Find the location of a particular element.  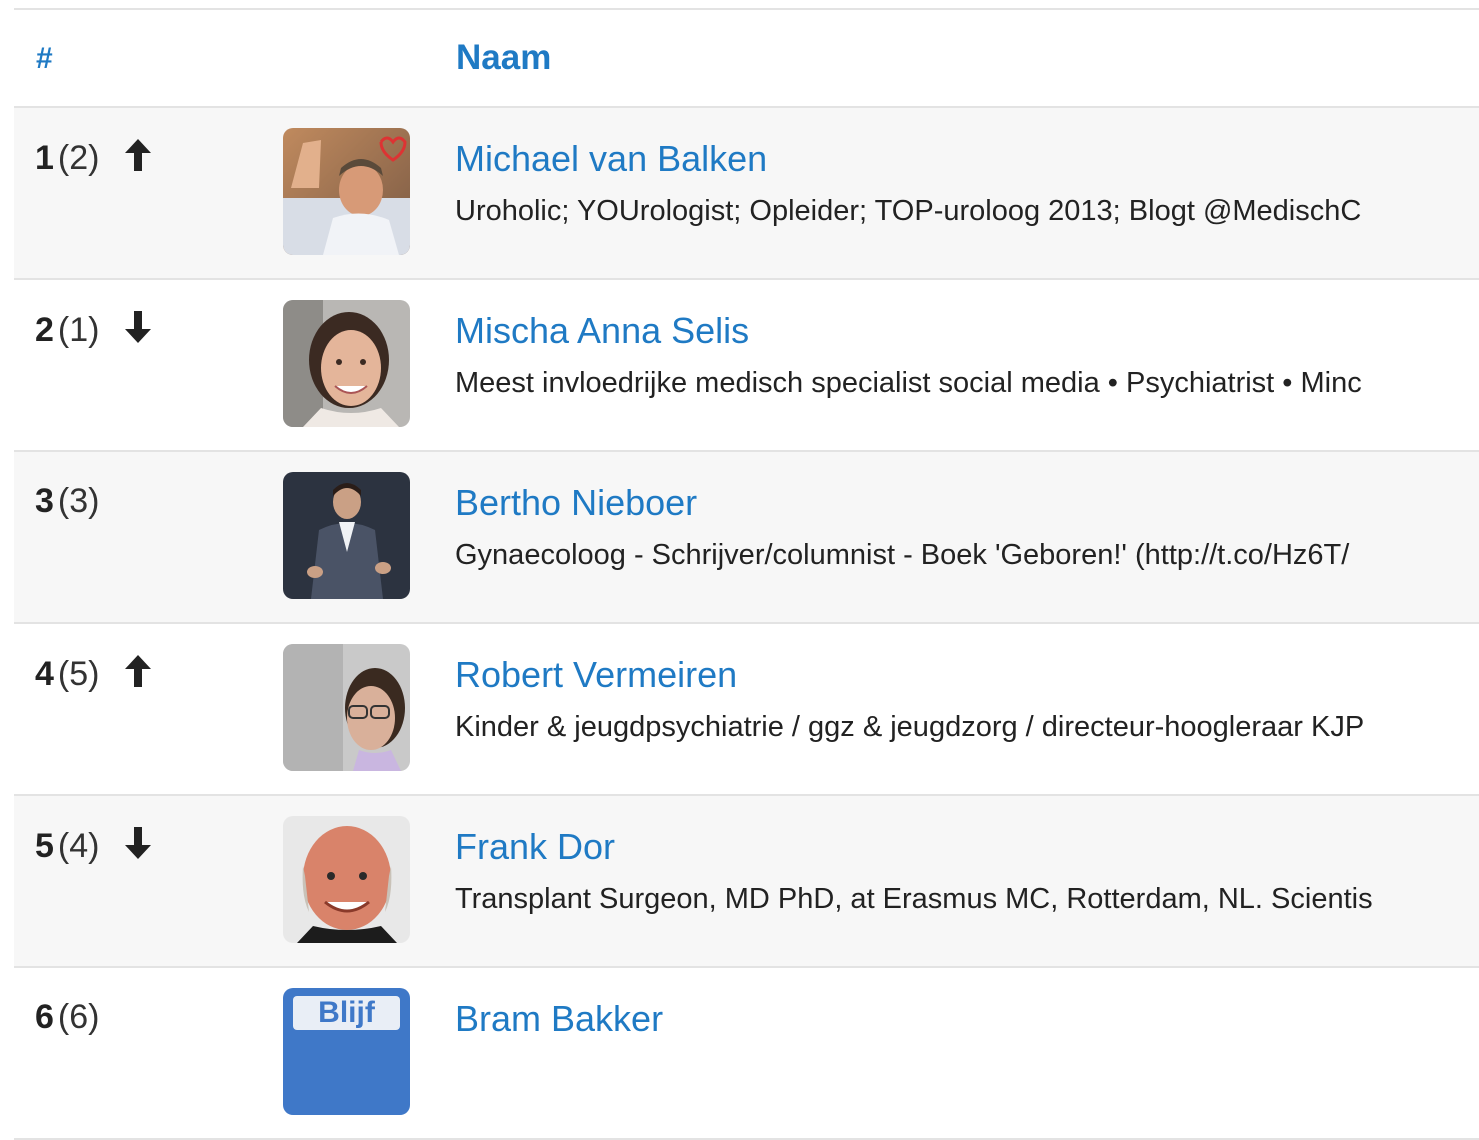

column-header-name: Naam is located at coordinates (503, 58).